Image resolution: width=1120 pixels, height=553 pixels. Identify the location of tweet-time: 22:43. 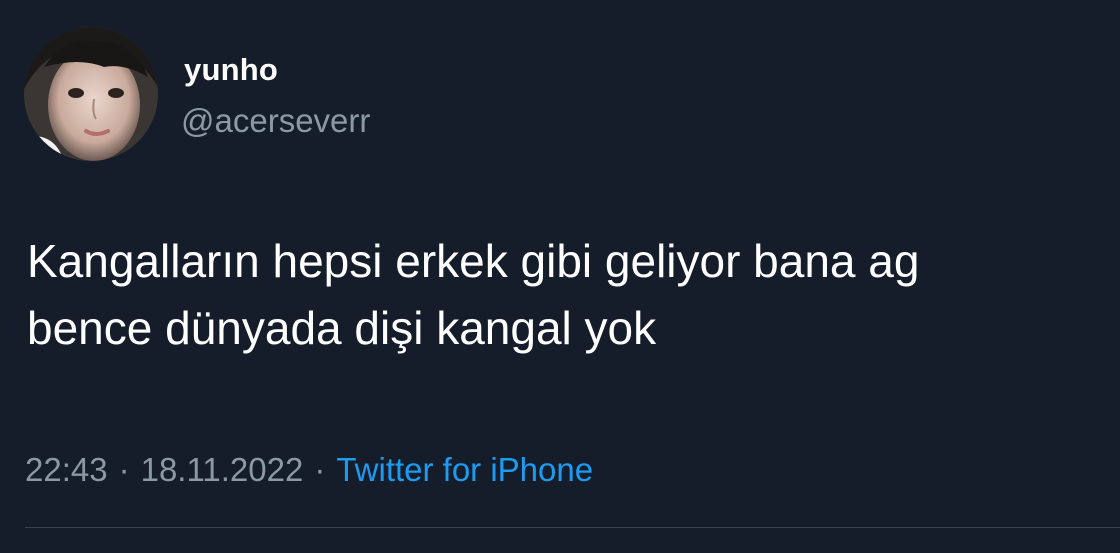
(66, 469).